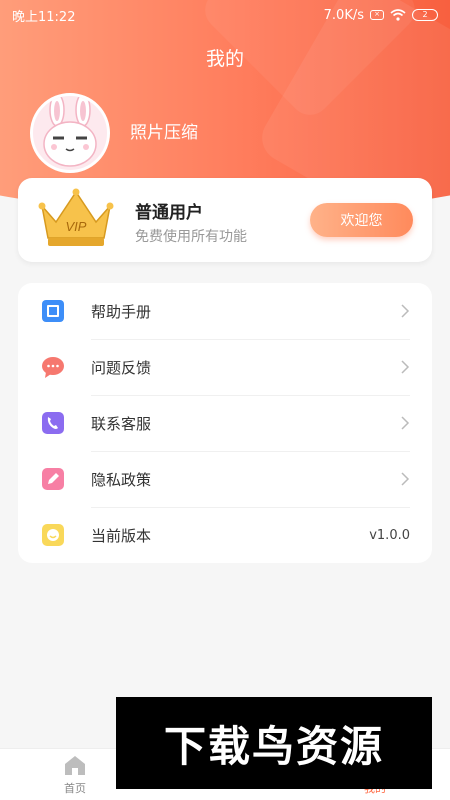  Describe the element at coordinates (425, 15) in the screenshot. I see `battery-indicator: 2` at that location.